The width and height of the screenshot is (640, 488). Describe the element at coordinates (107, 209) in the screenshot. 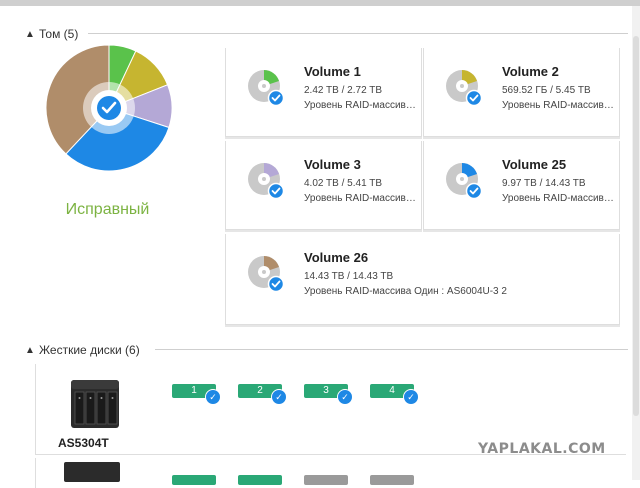

I see `health-status: Исправный` at that location.